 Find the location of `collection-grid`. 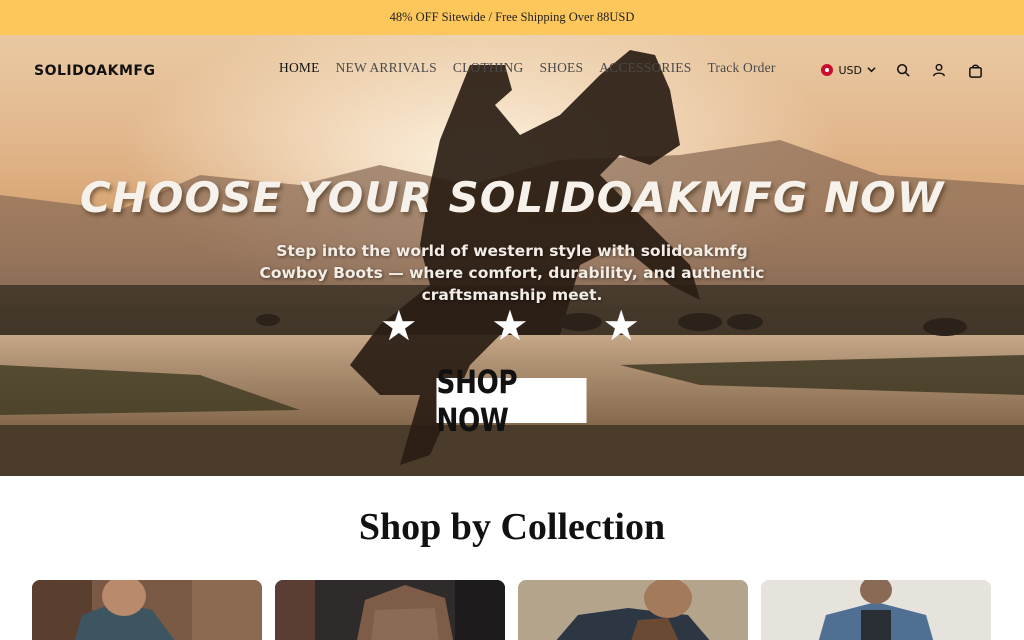

collection-grid is located at coordinates (511, 610).